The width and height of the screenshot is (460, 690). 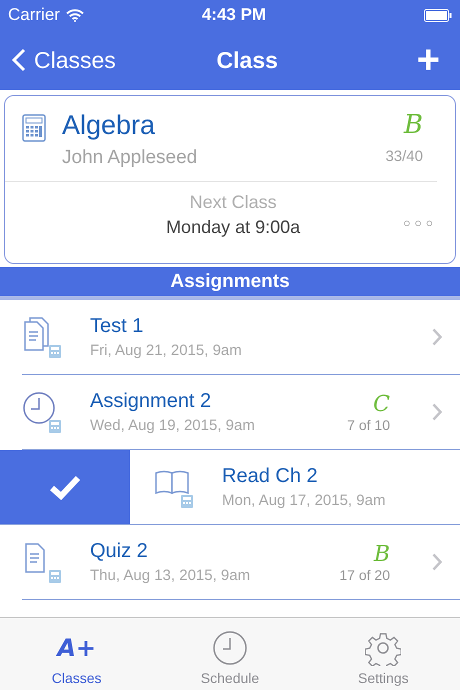 I want to click on tab: Settings, so click(x=383, y=654).